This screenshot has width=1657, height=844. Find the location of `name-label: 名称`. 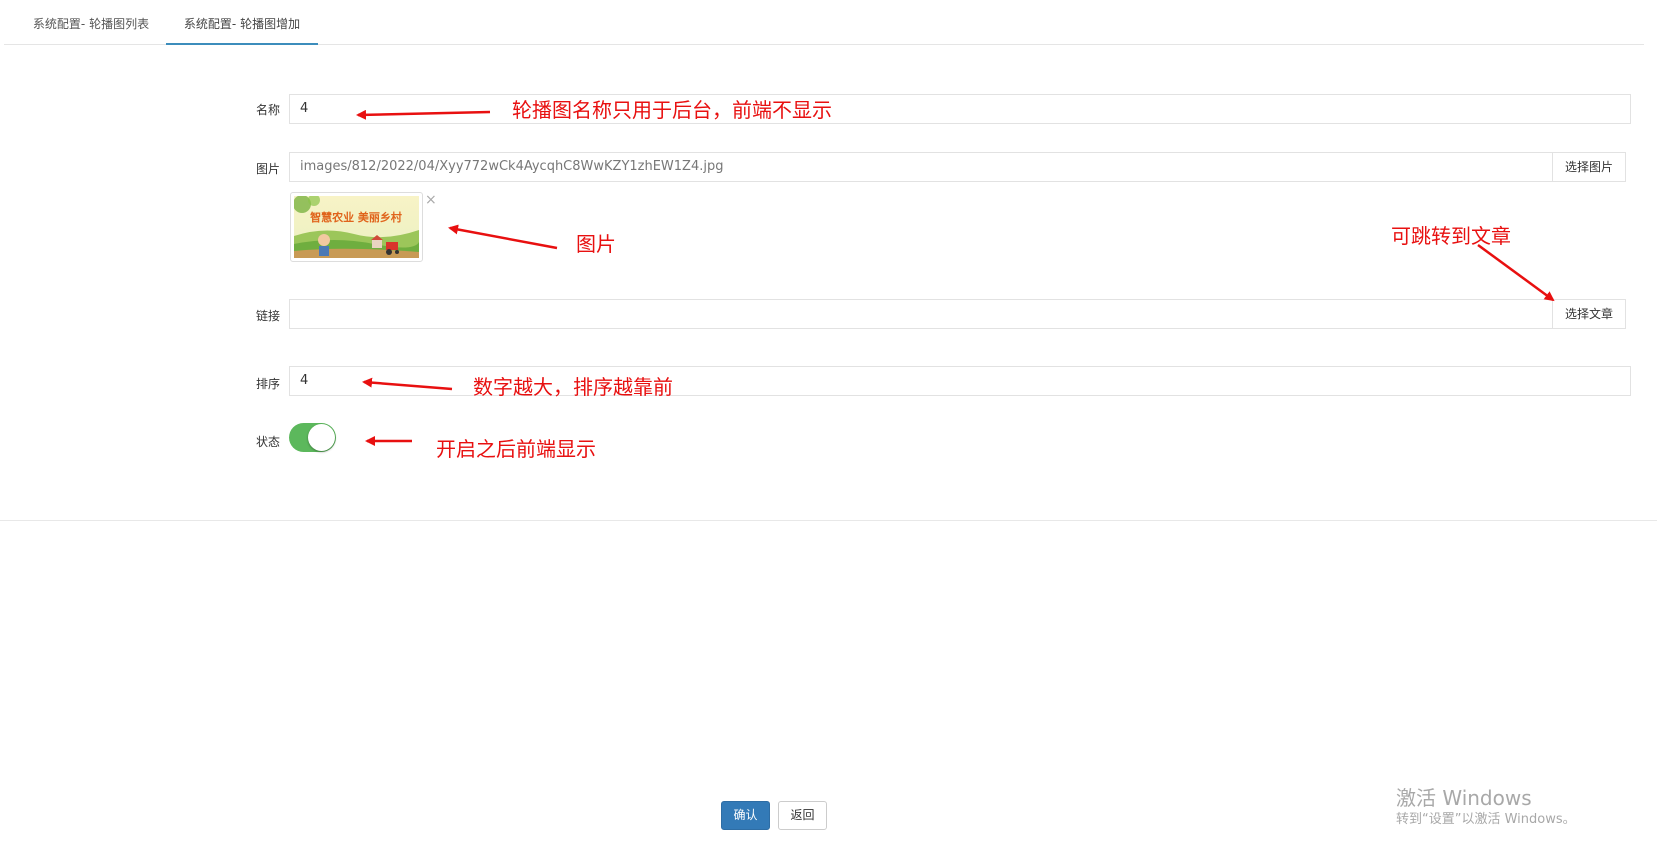

name-label: 名称 is located at coordinates (268, 110).